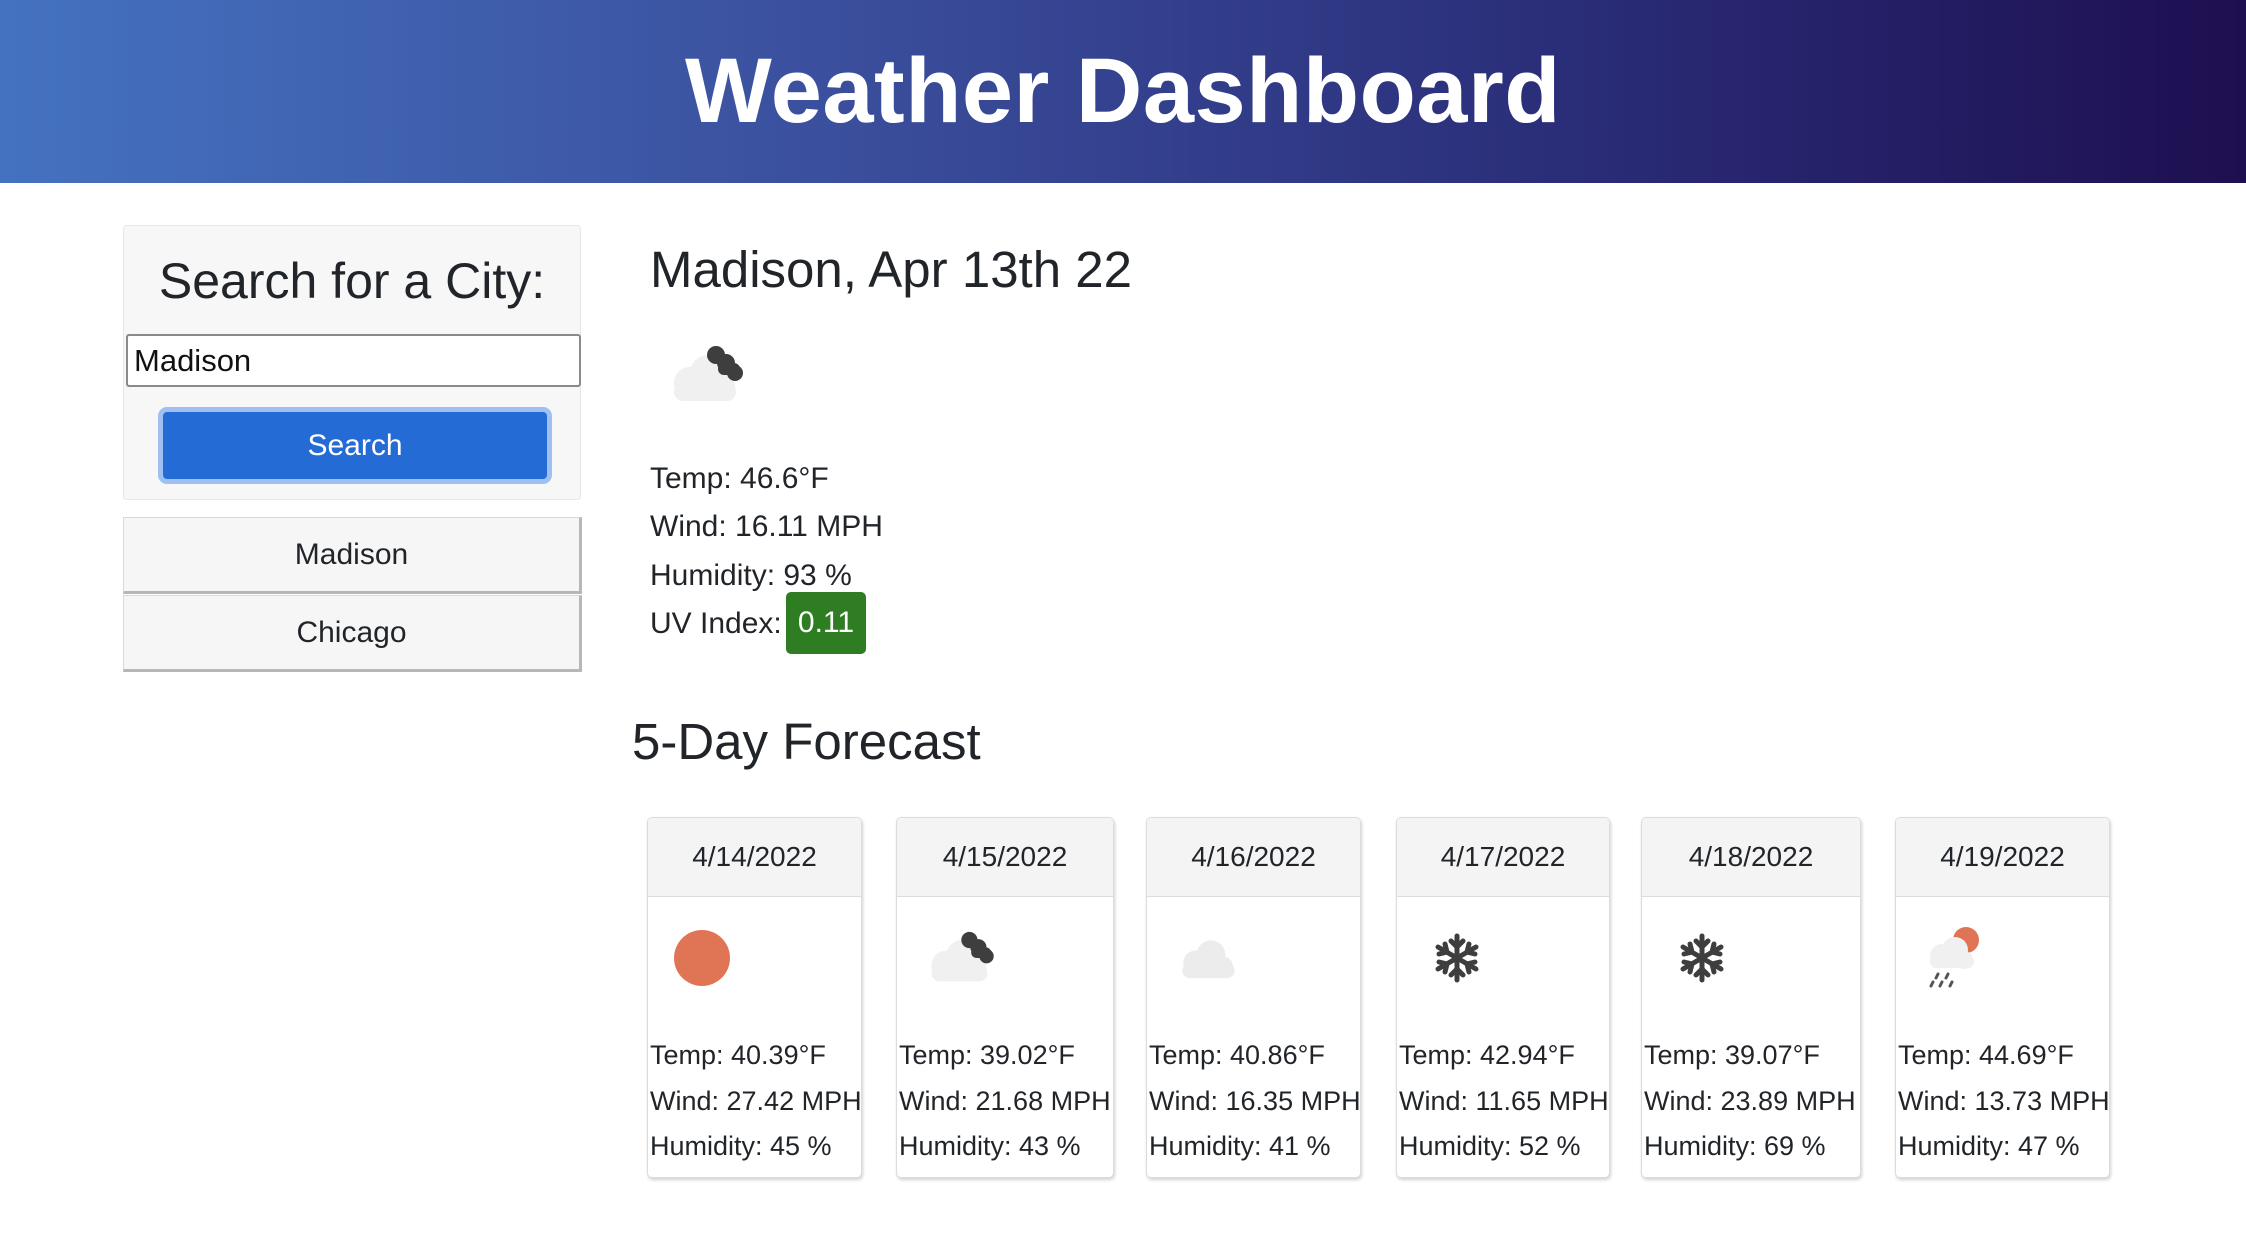  What do you see at coordinates (1504, 1101) in the screenshot?
I see `forecast-wind: Wind: 11.65 MPH` at bounding box center [1504, 1101].